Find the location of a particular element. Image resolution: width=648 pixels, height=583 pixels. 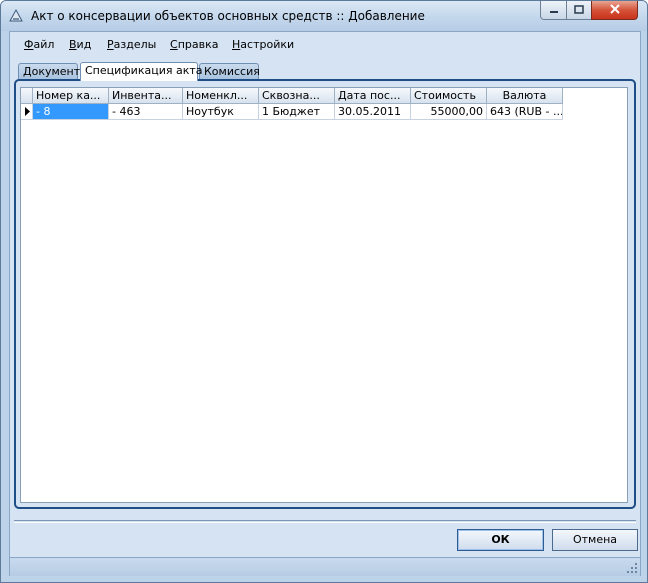

current-row-indicator is located at coordinates (27, 112).